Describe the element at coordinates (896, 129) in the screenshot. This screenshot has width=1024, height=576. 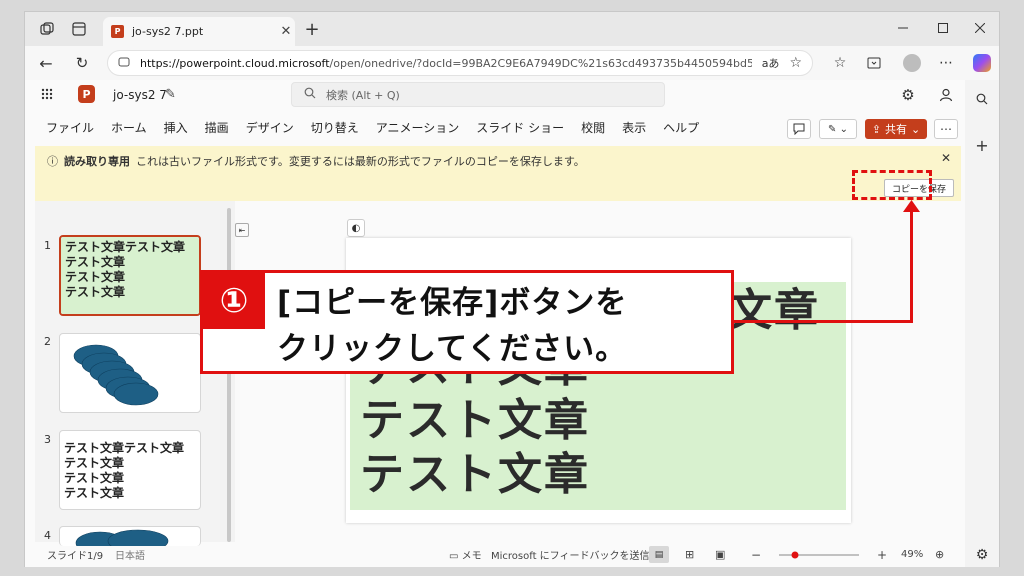
I see `share-button: ⇪ 共有 ⌄` at that location.